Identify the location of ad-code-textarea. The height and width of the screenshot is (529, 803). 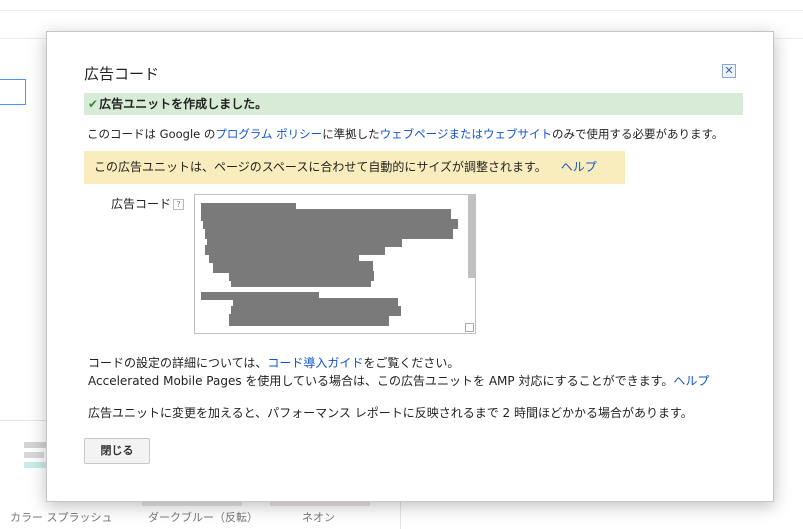
(335, 264).